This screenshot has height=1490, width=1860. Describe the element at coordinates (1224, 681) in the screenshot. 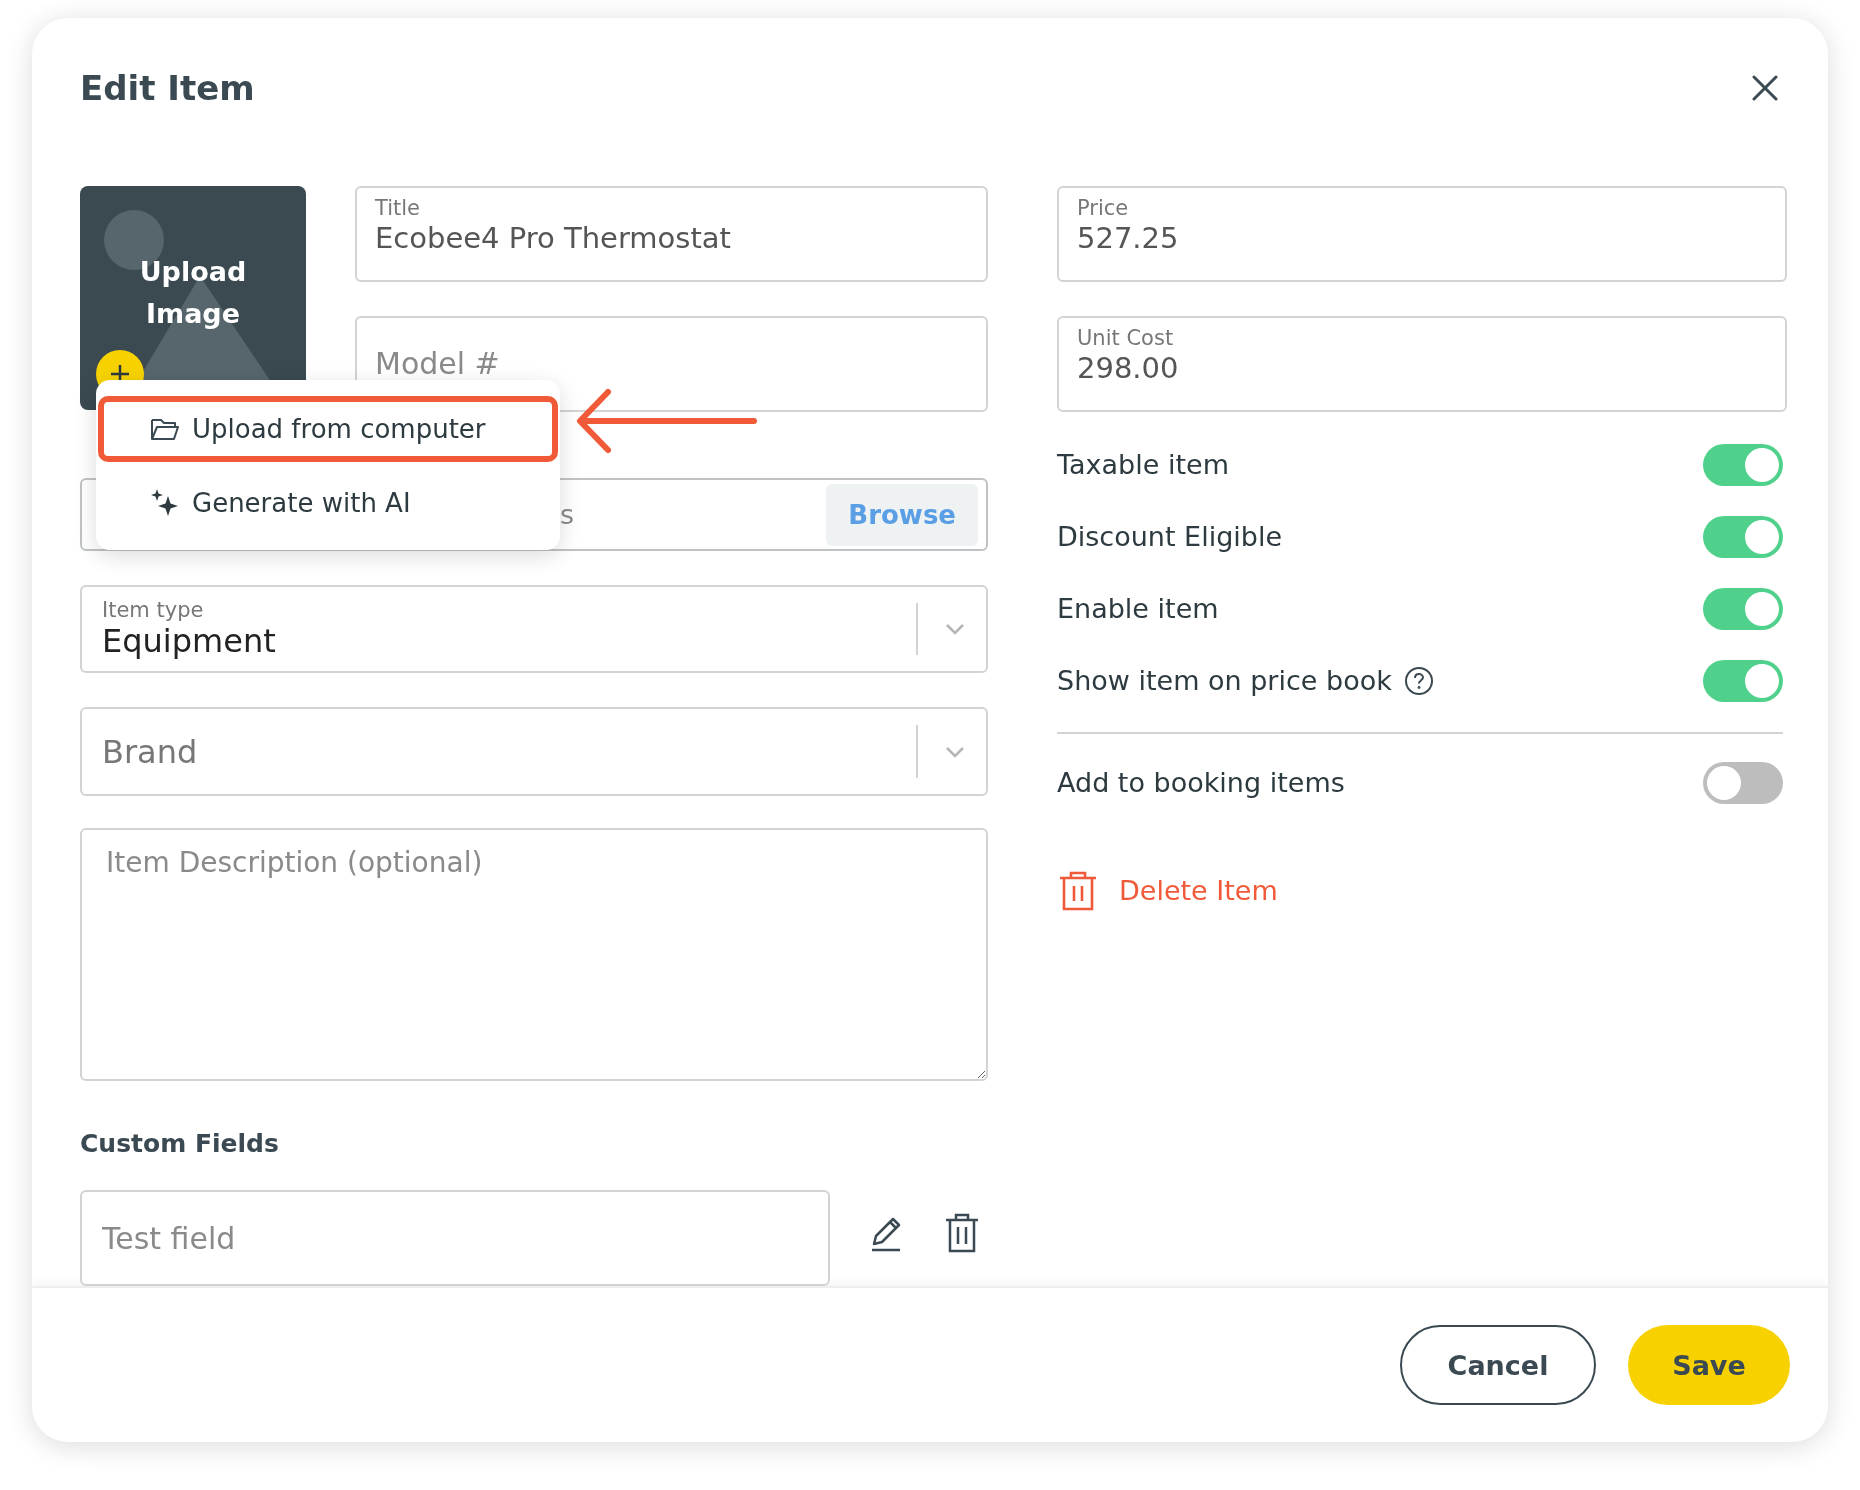

I see `toggle-label: Show item on price book` at that location.